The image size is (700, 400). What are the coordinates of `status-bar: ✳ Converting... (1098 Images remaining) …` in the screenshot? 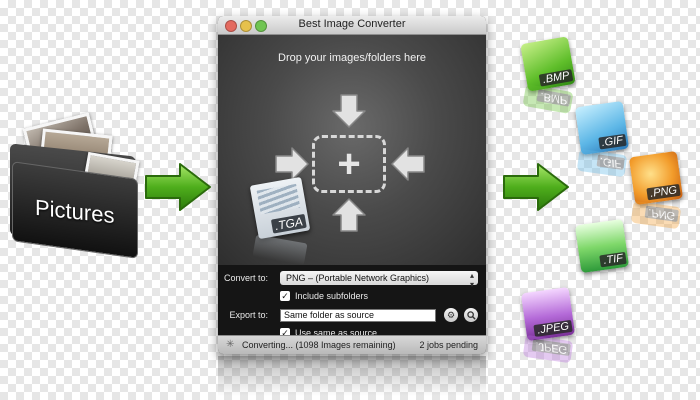 It's located at (352, 344).